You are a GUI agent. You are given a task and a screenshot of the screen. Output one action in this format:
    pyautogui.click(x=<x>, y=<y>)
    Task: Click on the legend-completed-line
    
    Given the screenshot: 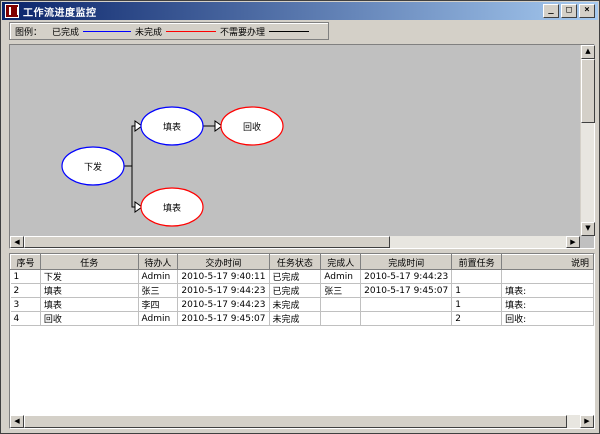 What is the action you would take?
    pyautogui.click(x=107, y=31)
    